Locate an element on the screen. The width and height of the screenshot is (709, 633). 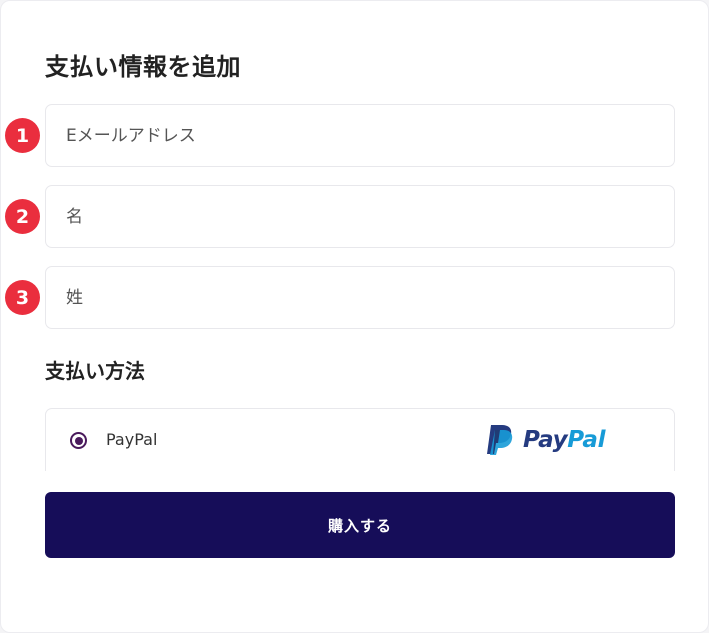
last-name-input is located at coordinates (360, 297).